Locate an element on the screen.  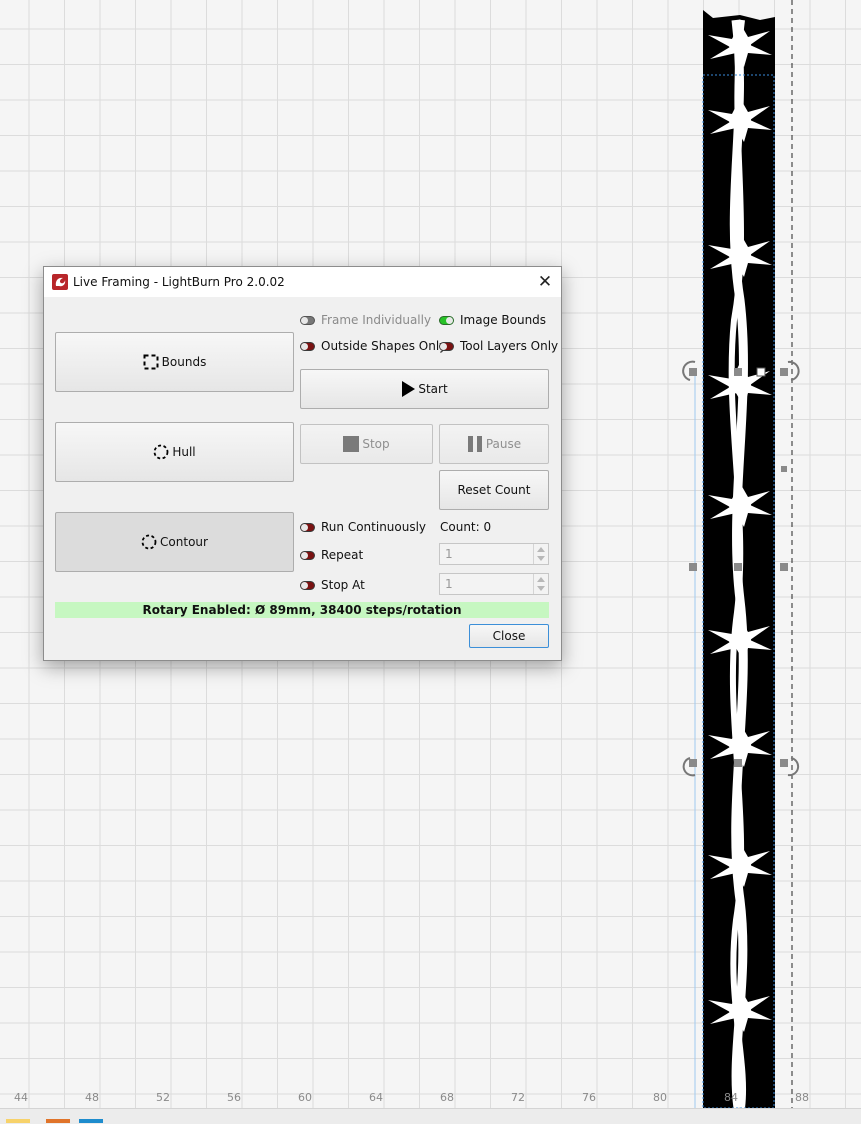
play-icon is located at coordinates (409, 389).